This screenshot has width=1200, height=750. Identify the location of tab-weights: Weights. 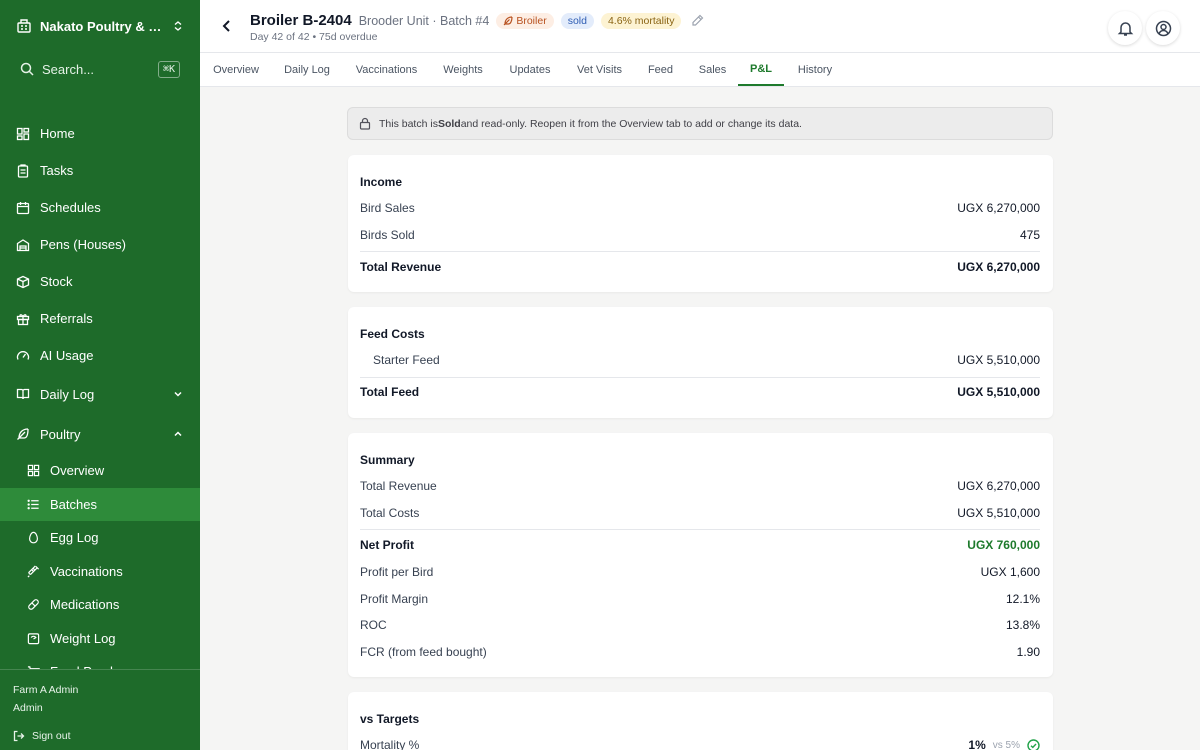
(463, 69).